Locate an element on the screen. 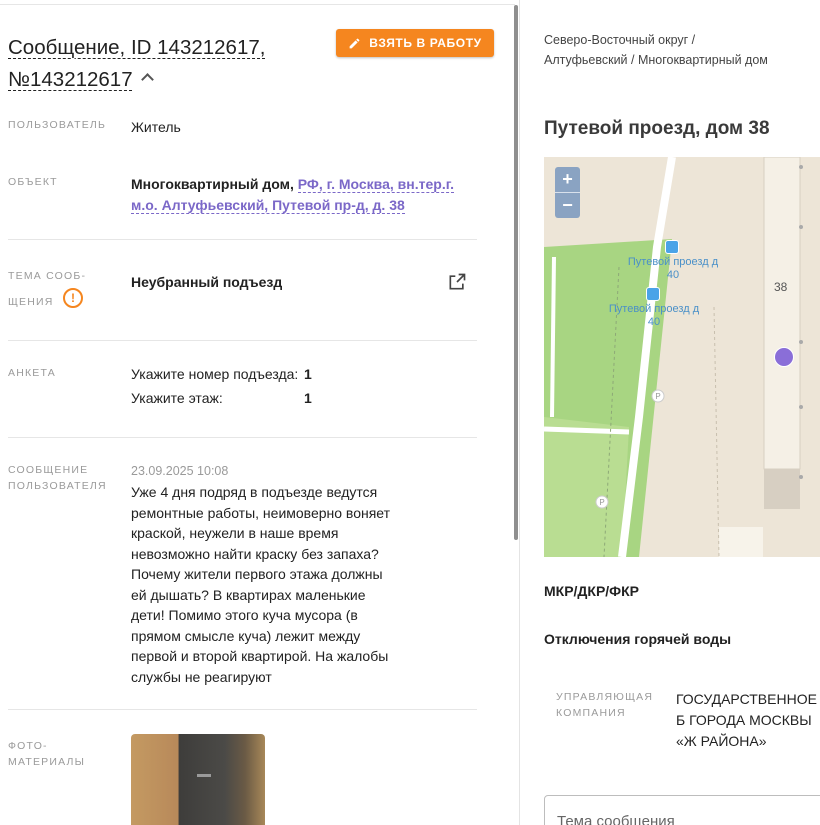 The image size is (820, 825). scrollbar is located at coordinates (516, 272).